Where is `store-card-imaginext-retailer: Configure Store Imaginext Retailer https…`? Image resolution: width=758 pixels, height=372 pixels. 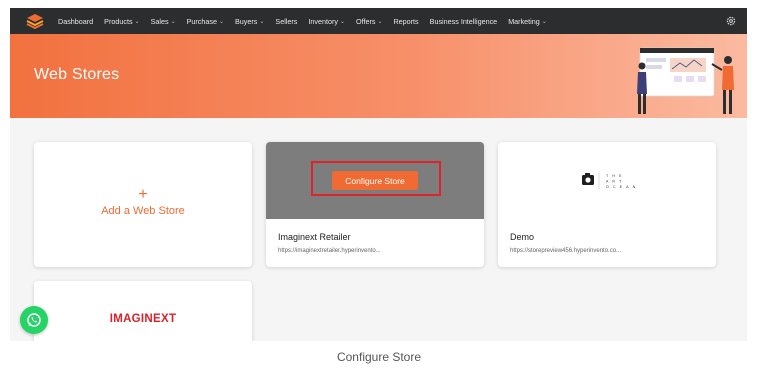 store-card-imaginext-retailer: Configure Store Imaginext Retailer https… is located at coordinates (375, 204).